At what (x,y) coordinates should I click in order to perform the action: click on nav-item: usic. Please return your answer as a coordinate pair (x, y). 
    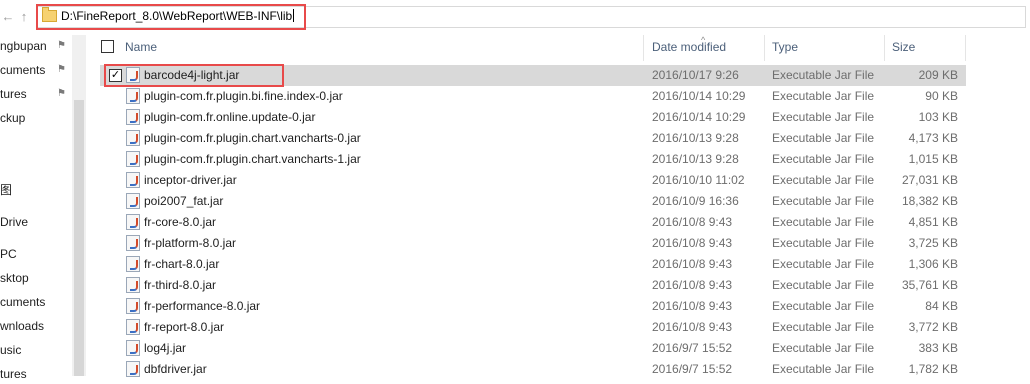
    Looking at the image, I should click on (10, 350).